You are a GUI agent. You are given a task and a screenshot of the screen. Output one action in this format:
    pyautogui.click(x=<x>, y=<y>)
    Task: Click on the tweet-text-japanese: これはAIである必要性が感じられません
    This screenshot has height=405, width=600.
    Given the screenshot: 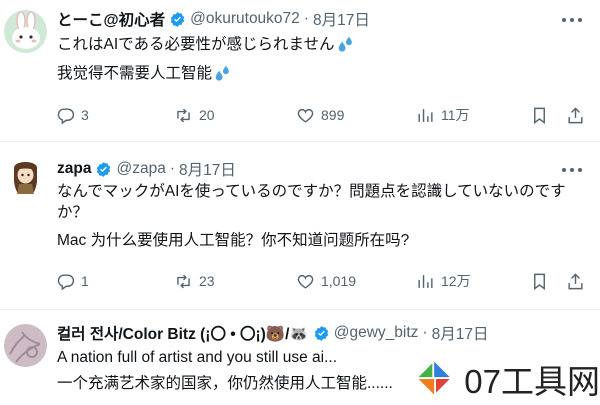 What is the action you would take?
    pyautogui.click(x=196, y=44)
    